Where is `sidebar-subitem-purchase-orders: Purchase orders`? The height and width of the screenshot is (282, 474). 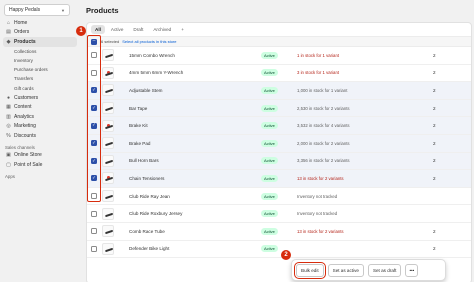
sidebar-subitem-purchase-orders: Purchase orders is located at coordinates (40, 69).